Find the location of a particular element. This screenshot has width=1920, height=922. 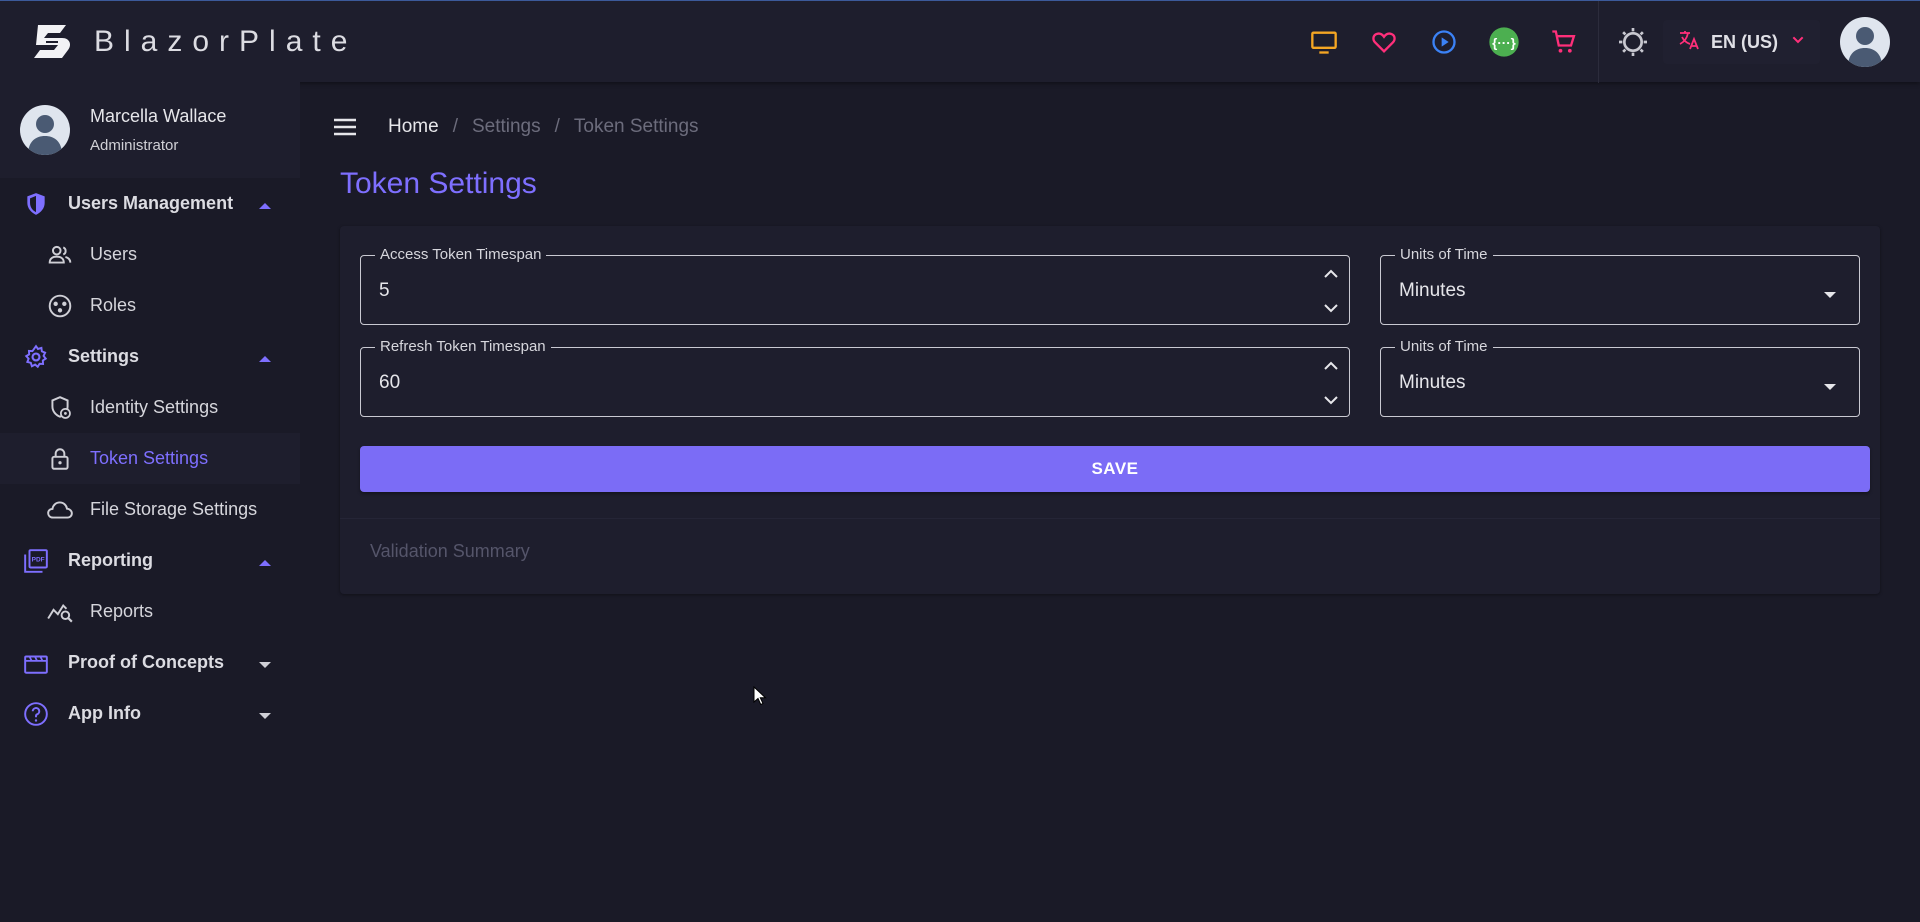

sidebar-group-reporting: PDF Reporting is located at coordinates (150, 560).